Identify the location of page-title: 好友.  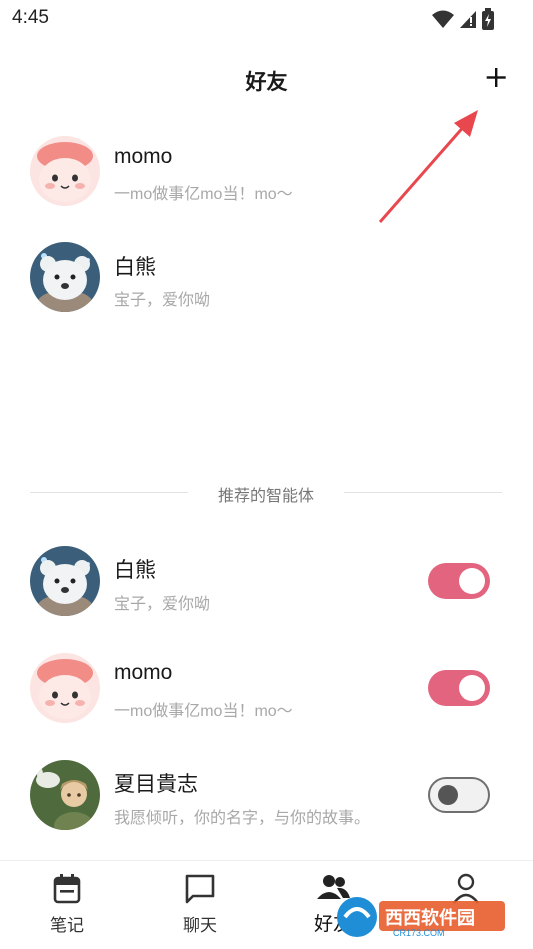
(266, 82).